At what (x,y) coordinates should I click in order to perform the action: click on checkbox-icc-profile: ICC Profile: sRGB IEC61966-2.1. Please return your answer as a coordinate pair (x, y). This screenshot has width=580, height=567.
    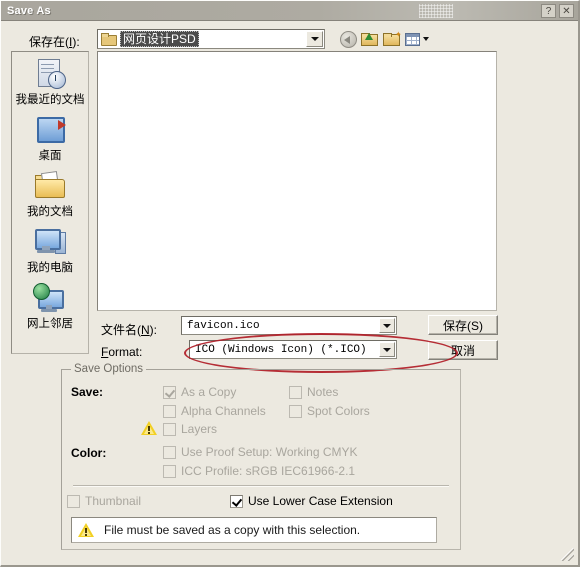
    Looking at the image, I should click on (259, 471).